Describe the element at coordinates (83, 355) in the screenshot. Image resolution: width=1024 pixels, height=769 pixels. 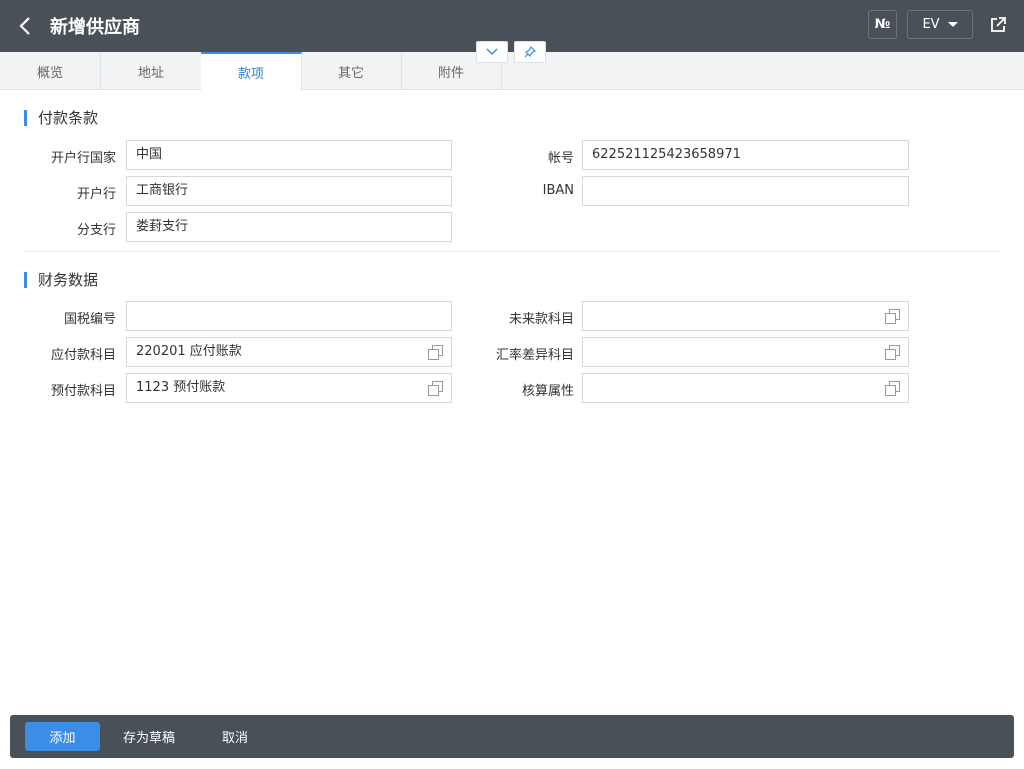
I see `payable-account-label: 应付款科目` at that location.